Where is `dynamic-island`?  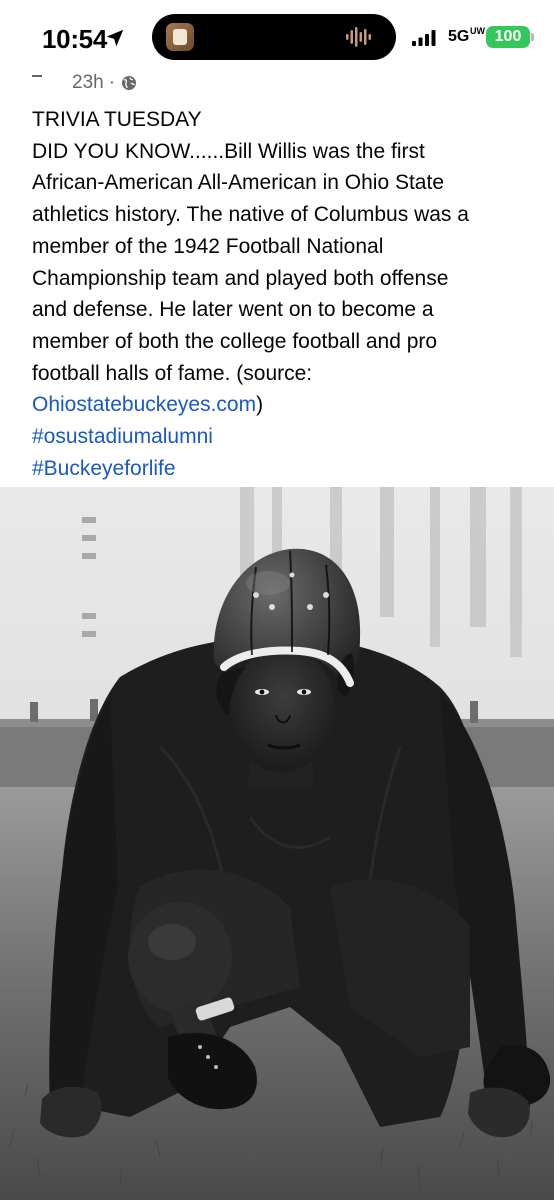
dynamic-island is located at coordinates (274, 37).